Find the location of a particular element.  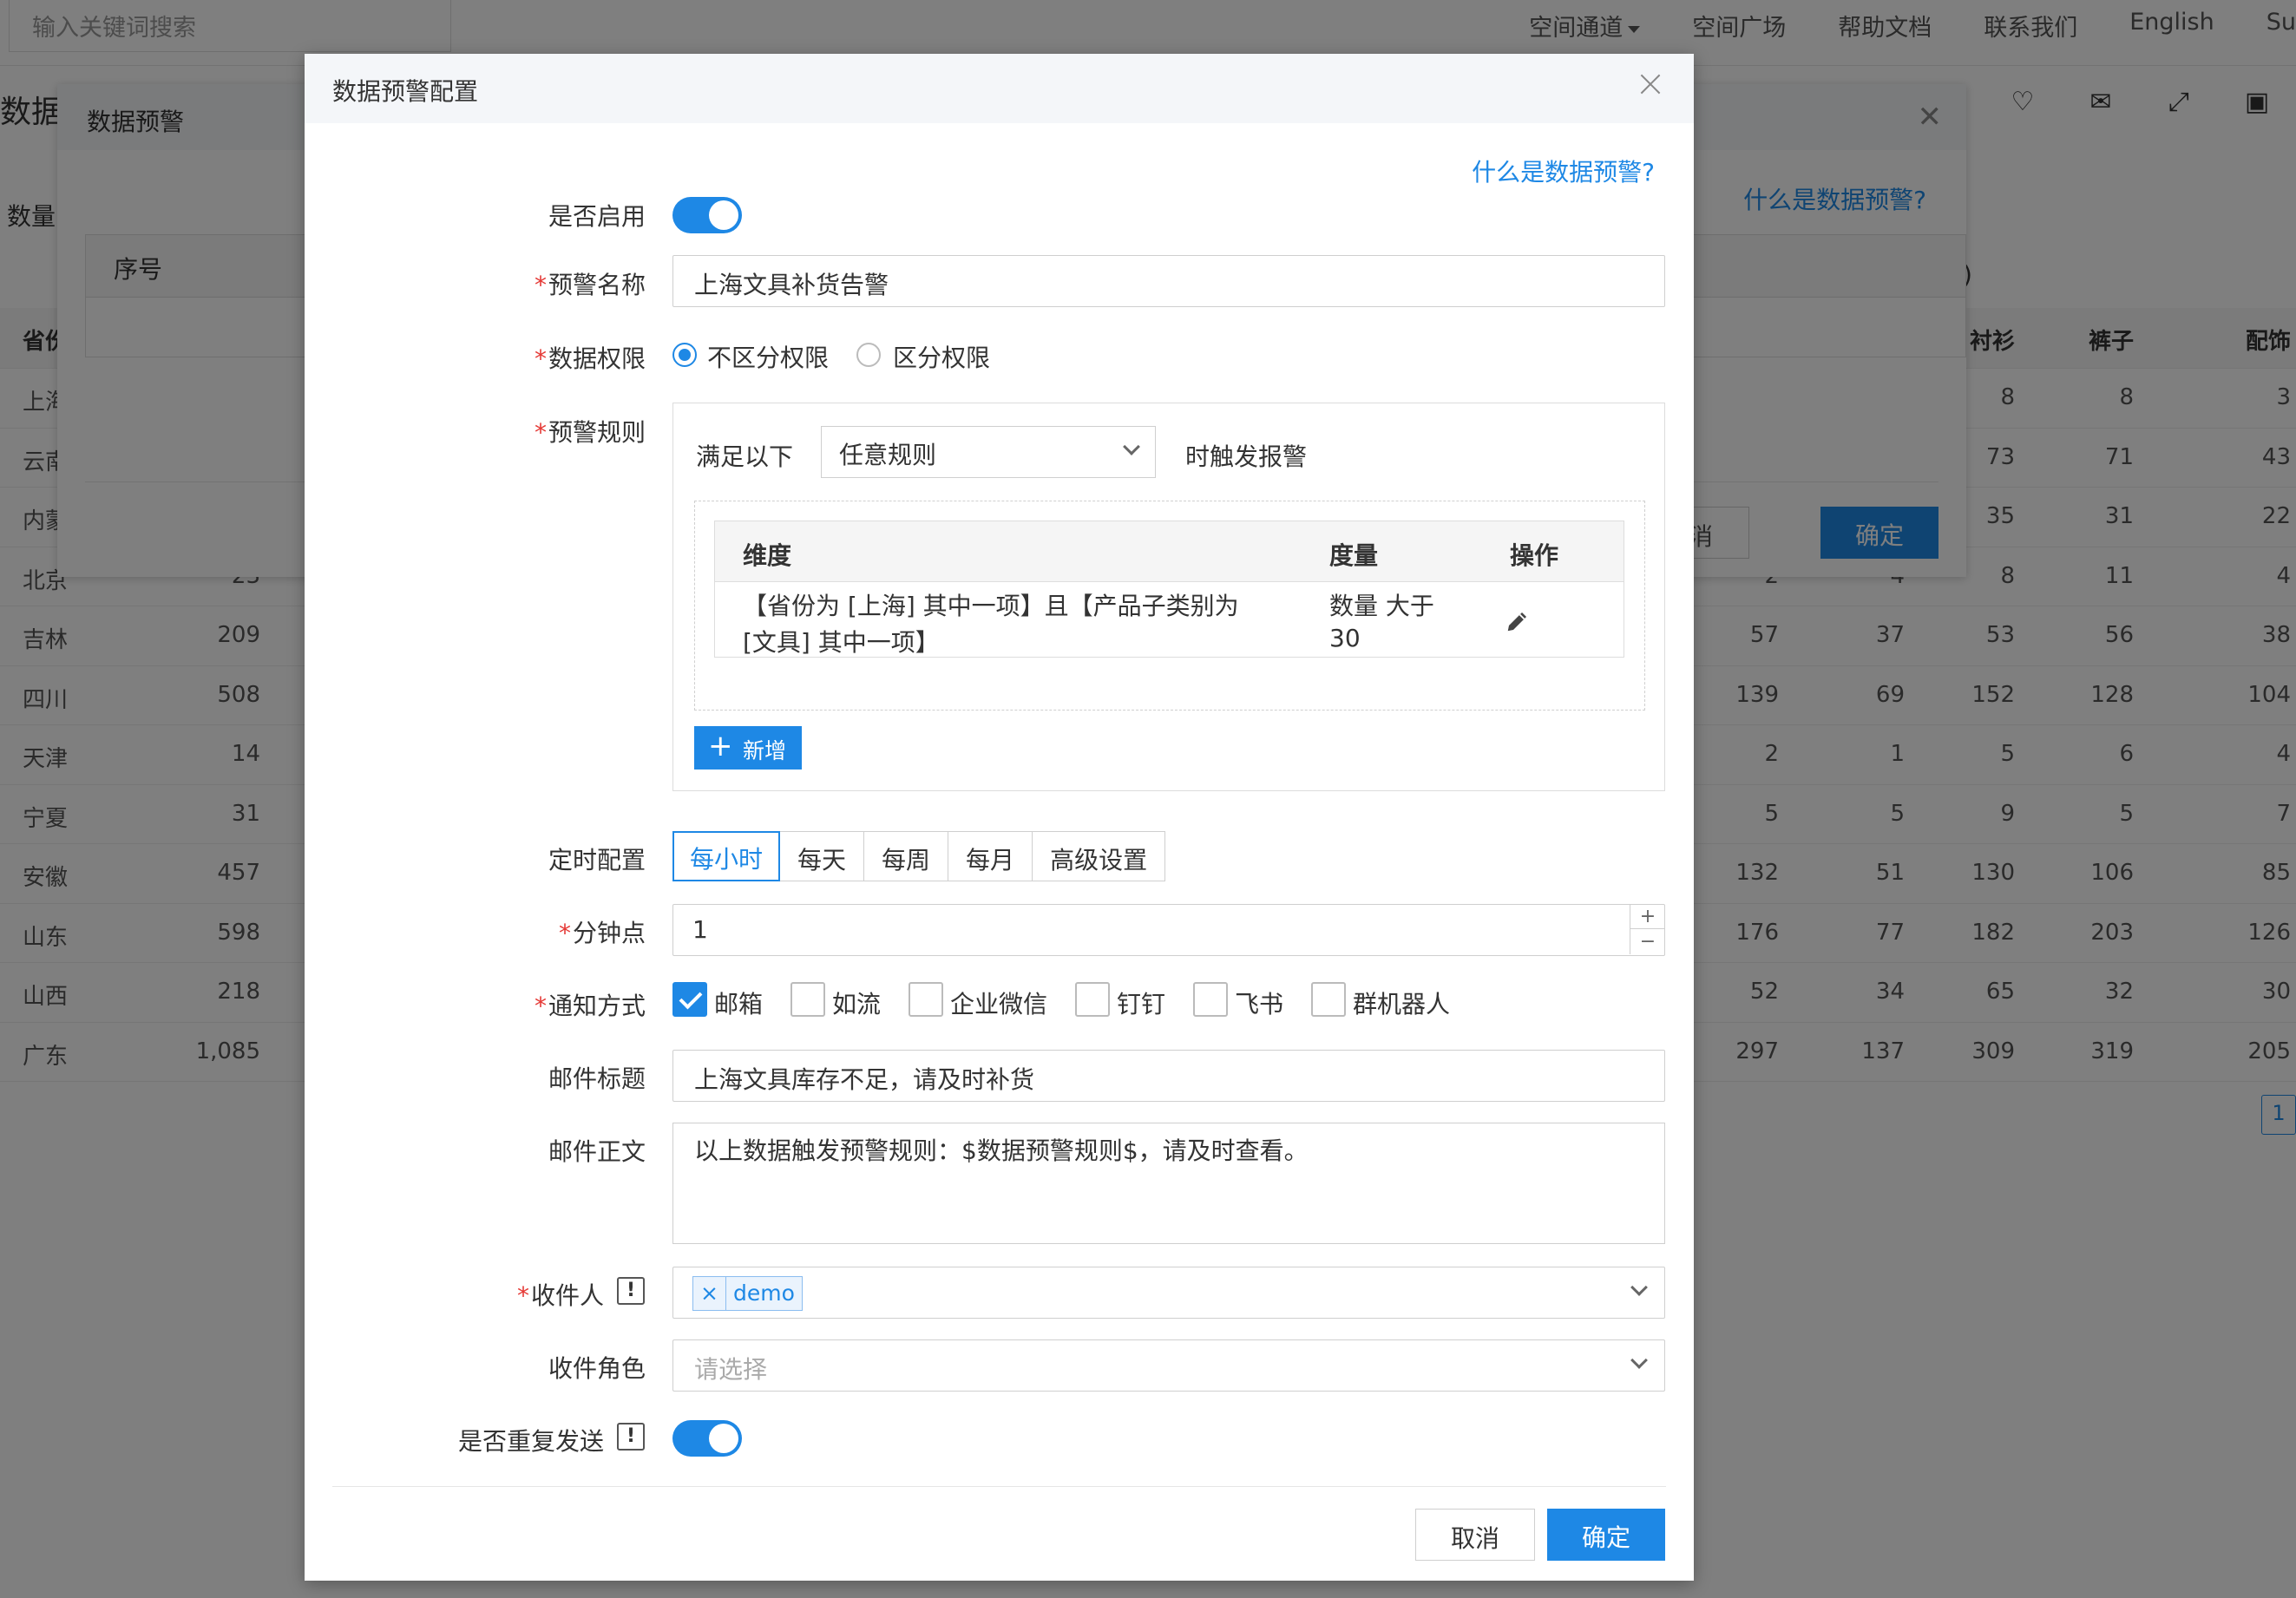

minute-label: *分钟点 is located at coordinates (602, 933).